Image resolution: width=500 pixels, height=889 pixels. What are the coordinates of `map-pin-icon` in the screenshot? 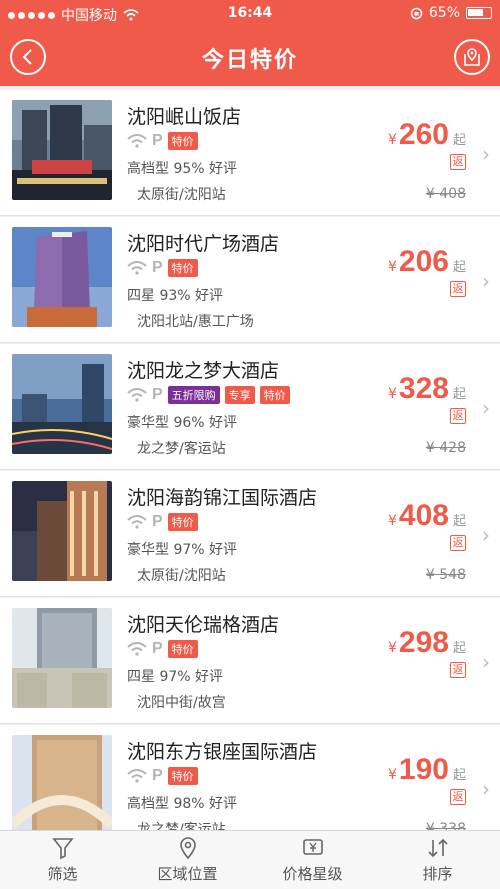 It's located at (472, 57).